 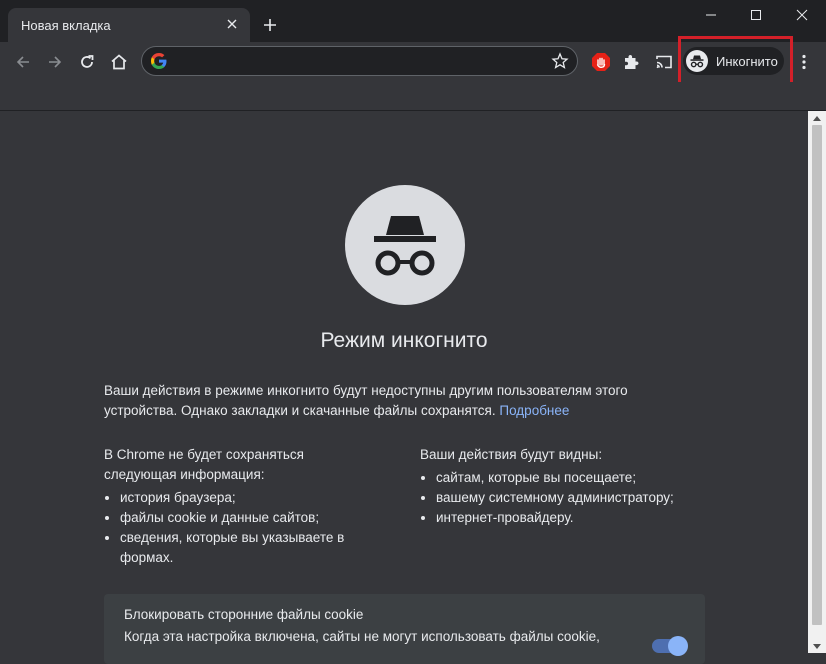 I want to click on cast-icon, so click(x=664, y=62).